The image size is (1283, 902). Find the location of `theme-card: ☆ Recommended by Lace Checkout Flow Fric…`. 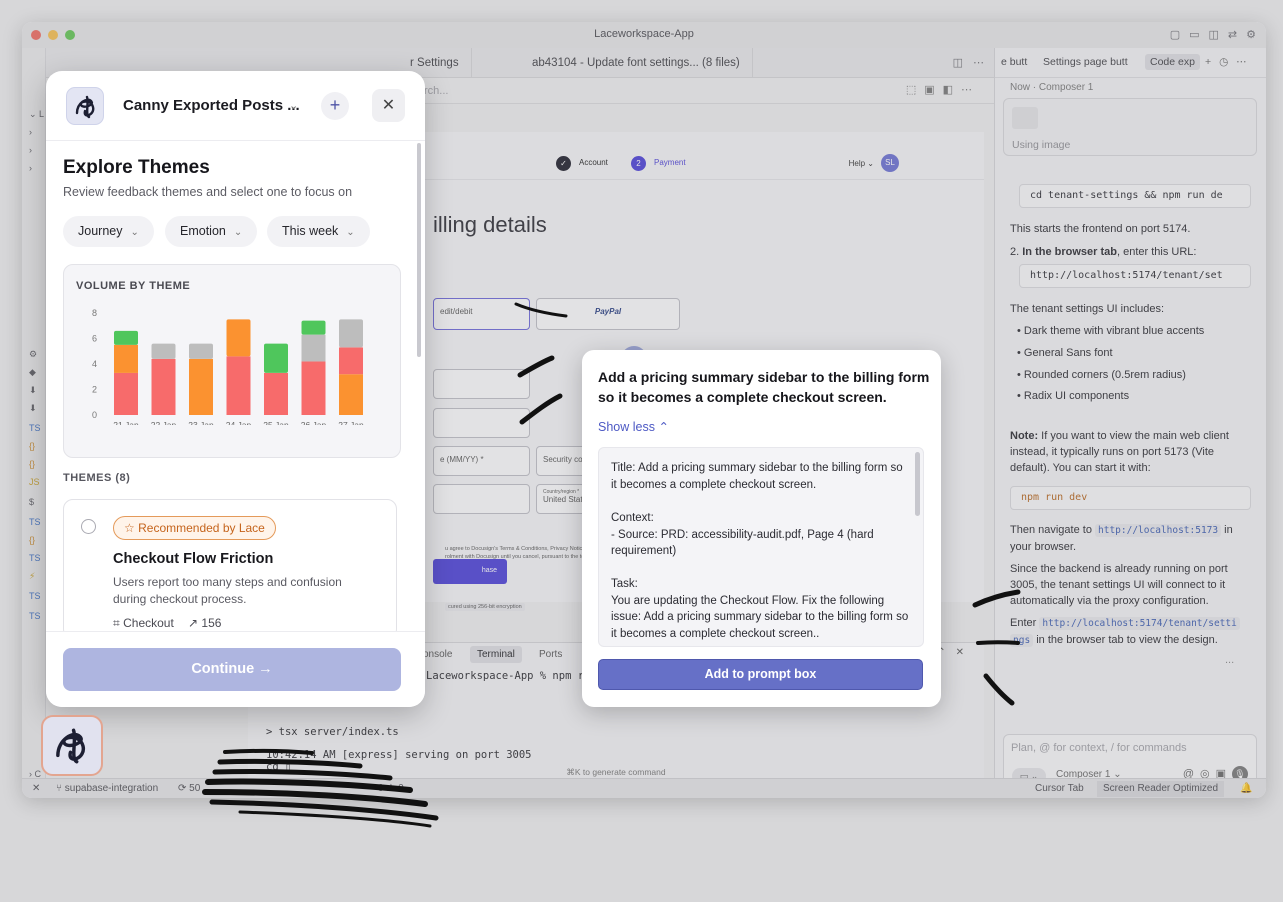

theme-card: ☆ Recommended by Lace Checkout Flow Fric… is located at coordinates (230, 569).